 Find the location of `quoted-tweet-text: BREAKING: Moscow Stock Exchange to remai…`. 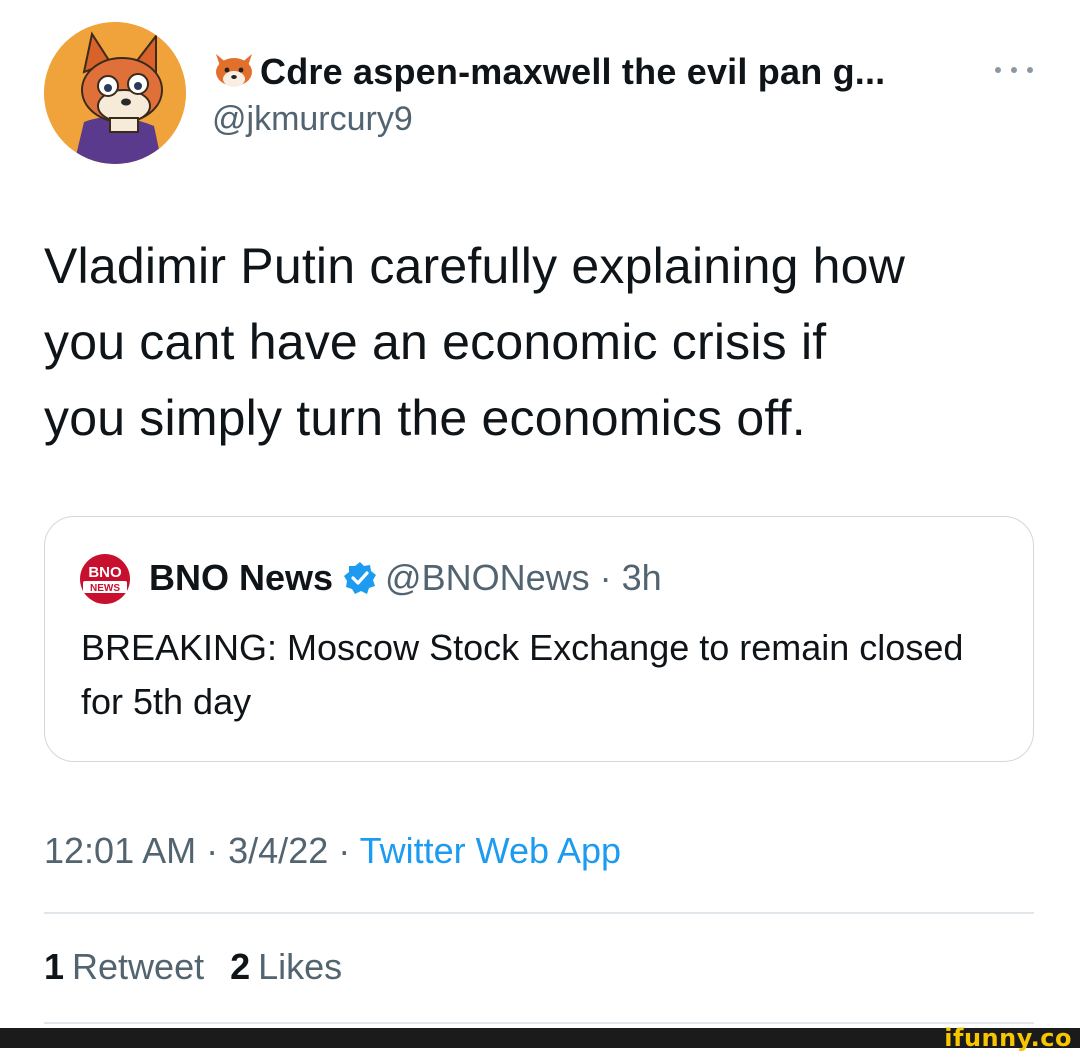

quoted-tweet-text: BREAKING: Moscow Stock Exchange to remai… is located at coordinates (522, 674).